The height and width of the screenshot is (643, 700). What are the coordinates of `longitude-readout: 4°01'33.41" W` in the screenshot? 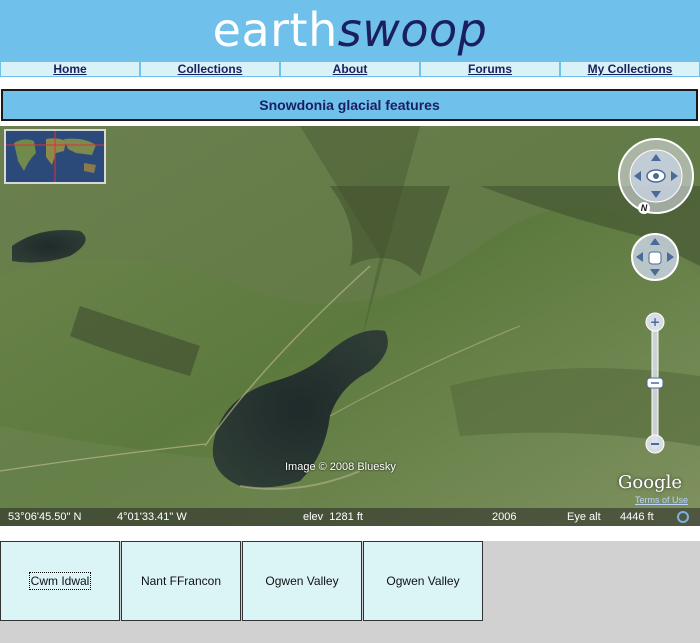 It's located at (152, 517).